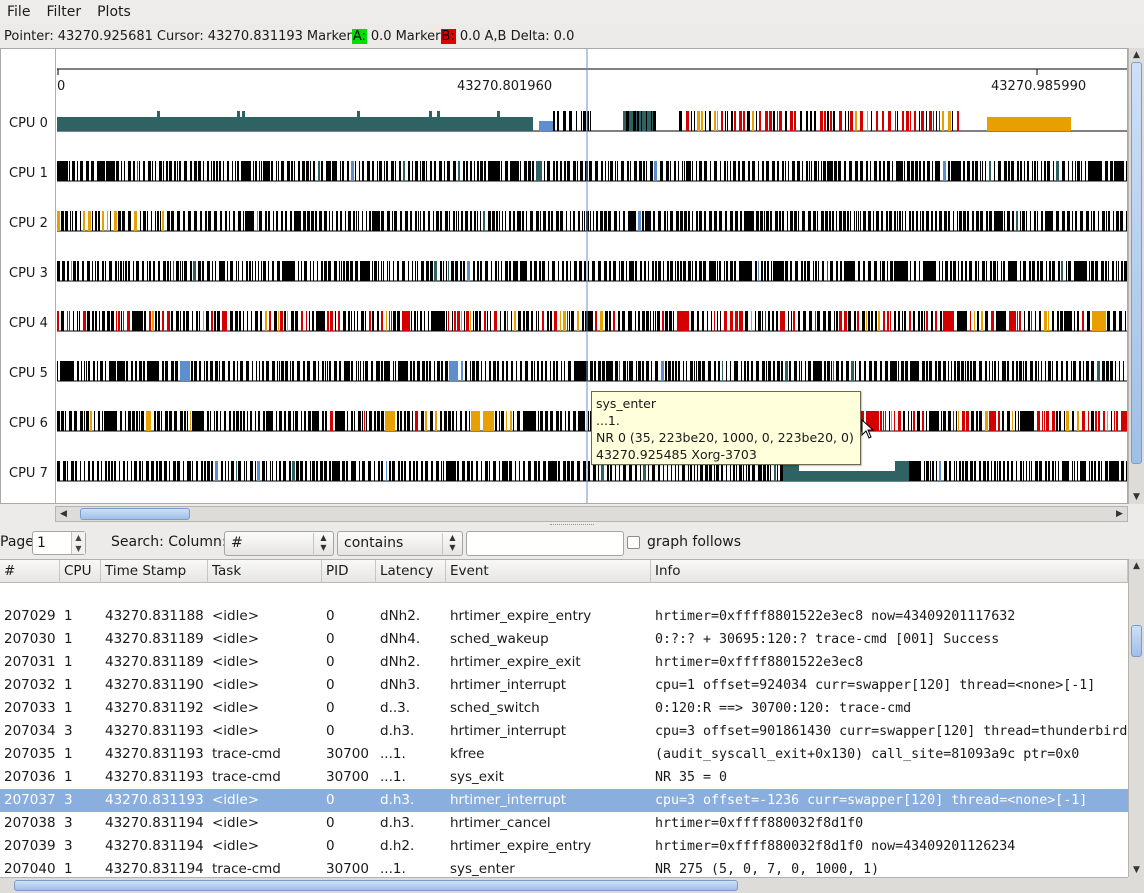 Image resolution: width=1144 pixels, height=893 pixels. What do you see at coordinates (28, 274) in the screenshot?
I see `cpu-label: CPU 3` at bounding box center [28, 274].